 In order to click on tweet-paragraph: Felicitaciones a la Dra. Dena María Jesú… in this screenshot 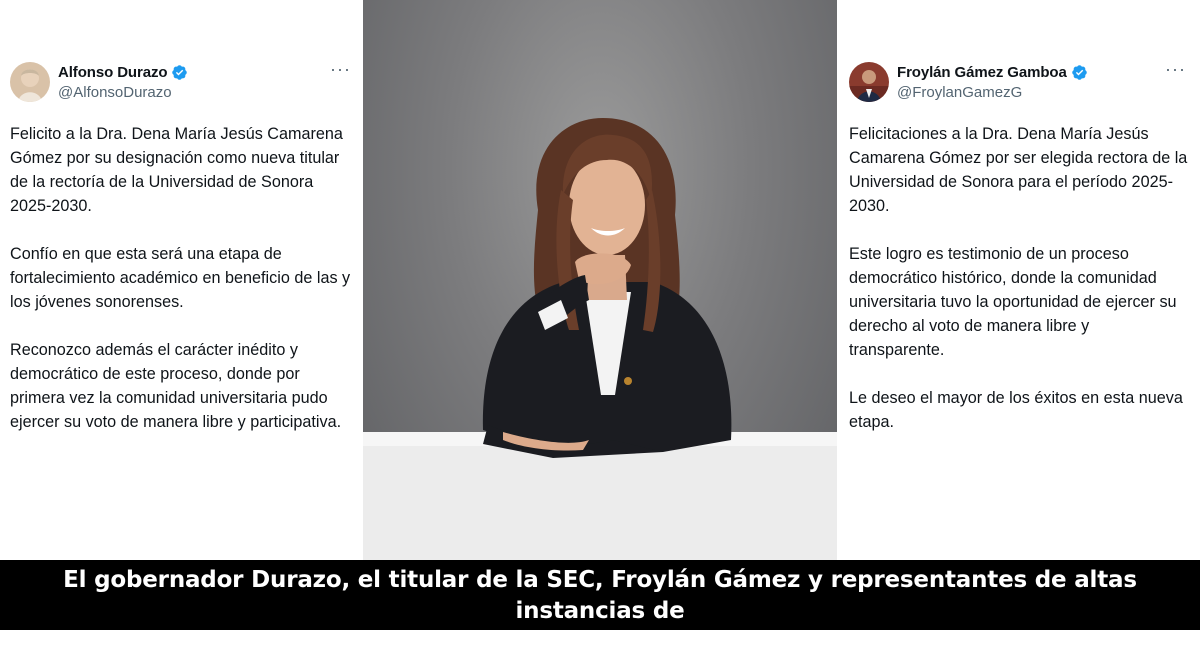, I will do `click(1018, 170)`.